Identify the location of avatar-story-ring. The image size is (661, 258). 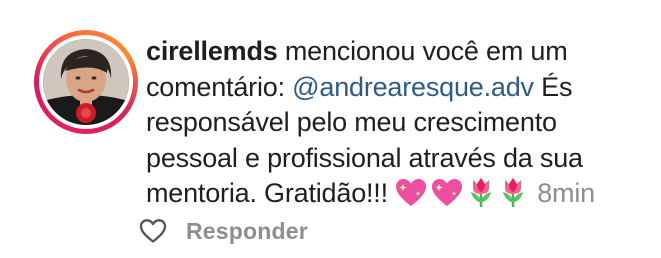
(86, 82).